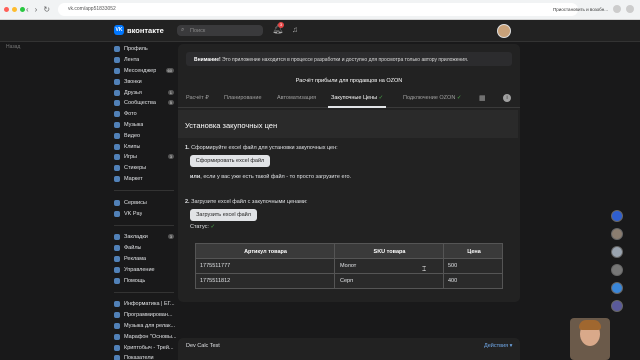 The width and height of the screenshot is (640, 360). What do you see at coordinates (170, 92) in the screenshot?
I see `count-badge: 1` at bounding box center [170, 92].